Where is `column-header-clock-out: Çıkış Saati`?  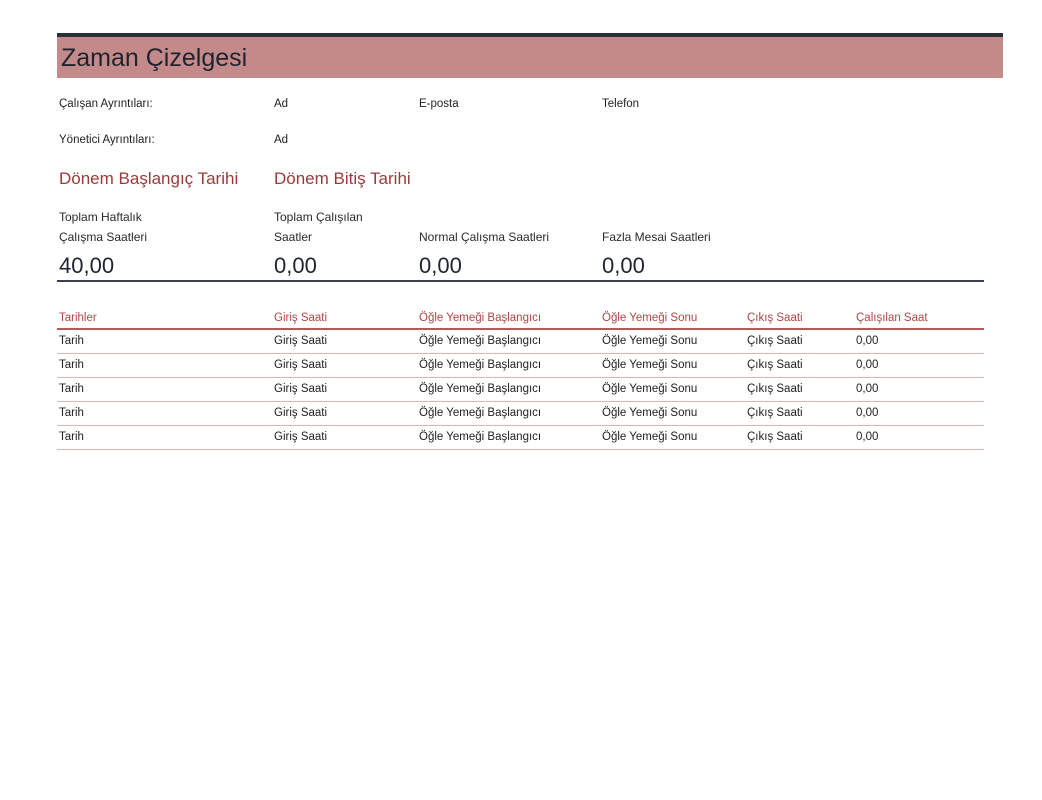
column-header-clock-out: Çıkış Saati is located at coordinates (775, 318).